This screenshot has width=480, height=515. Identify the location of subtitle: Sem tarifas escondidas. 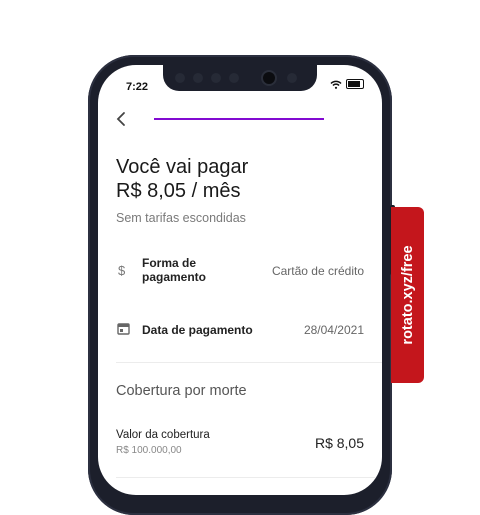
(181, 218).